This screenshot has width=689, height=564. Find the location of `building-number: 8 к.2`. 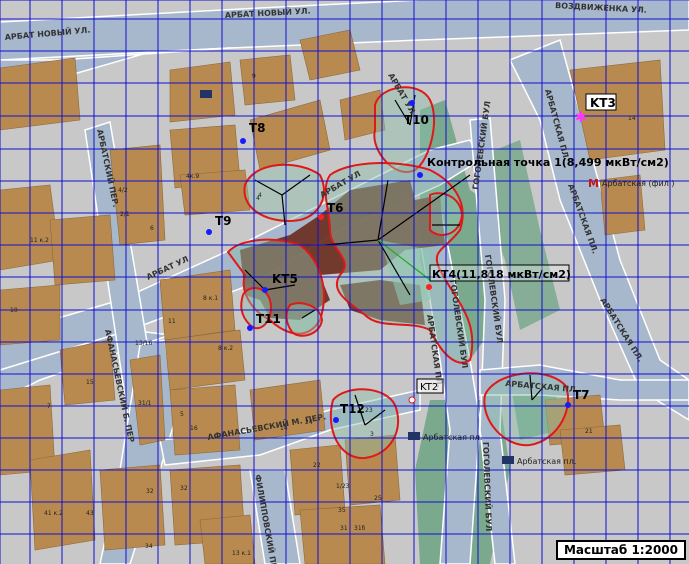

building-number: 8 к.2 is located at coordinates (225, 348).